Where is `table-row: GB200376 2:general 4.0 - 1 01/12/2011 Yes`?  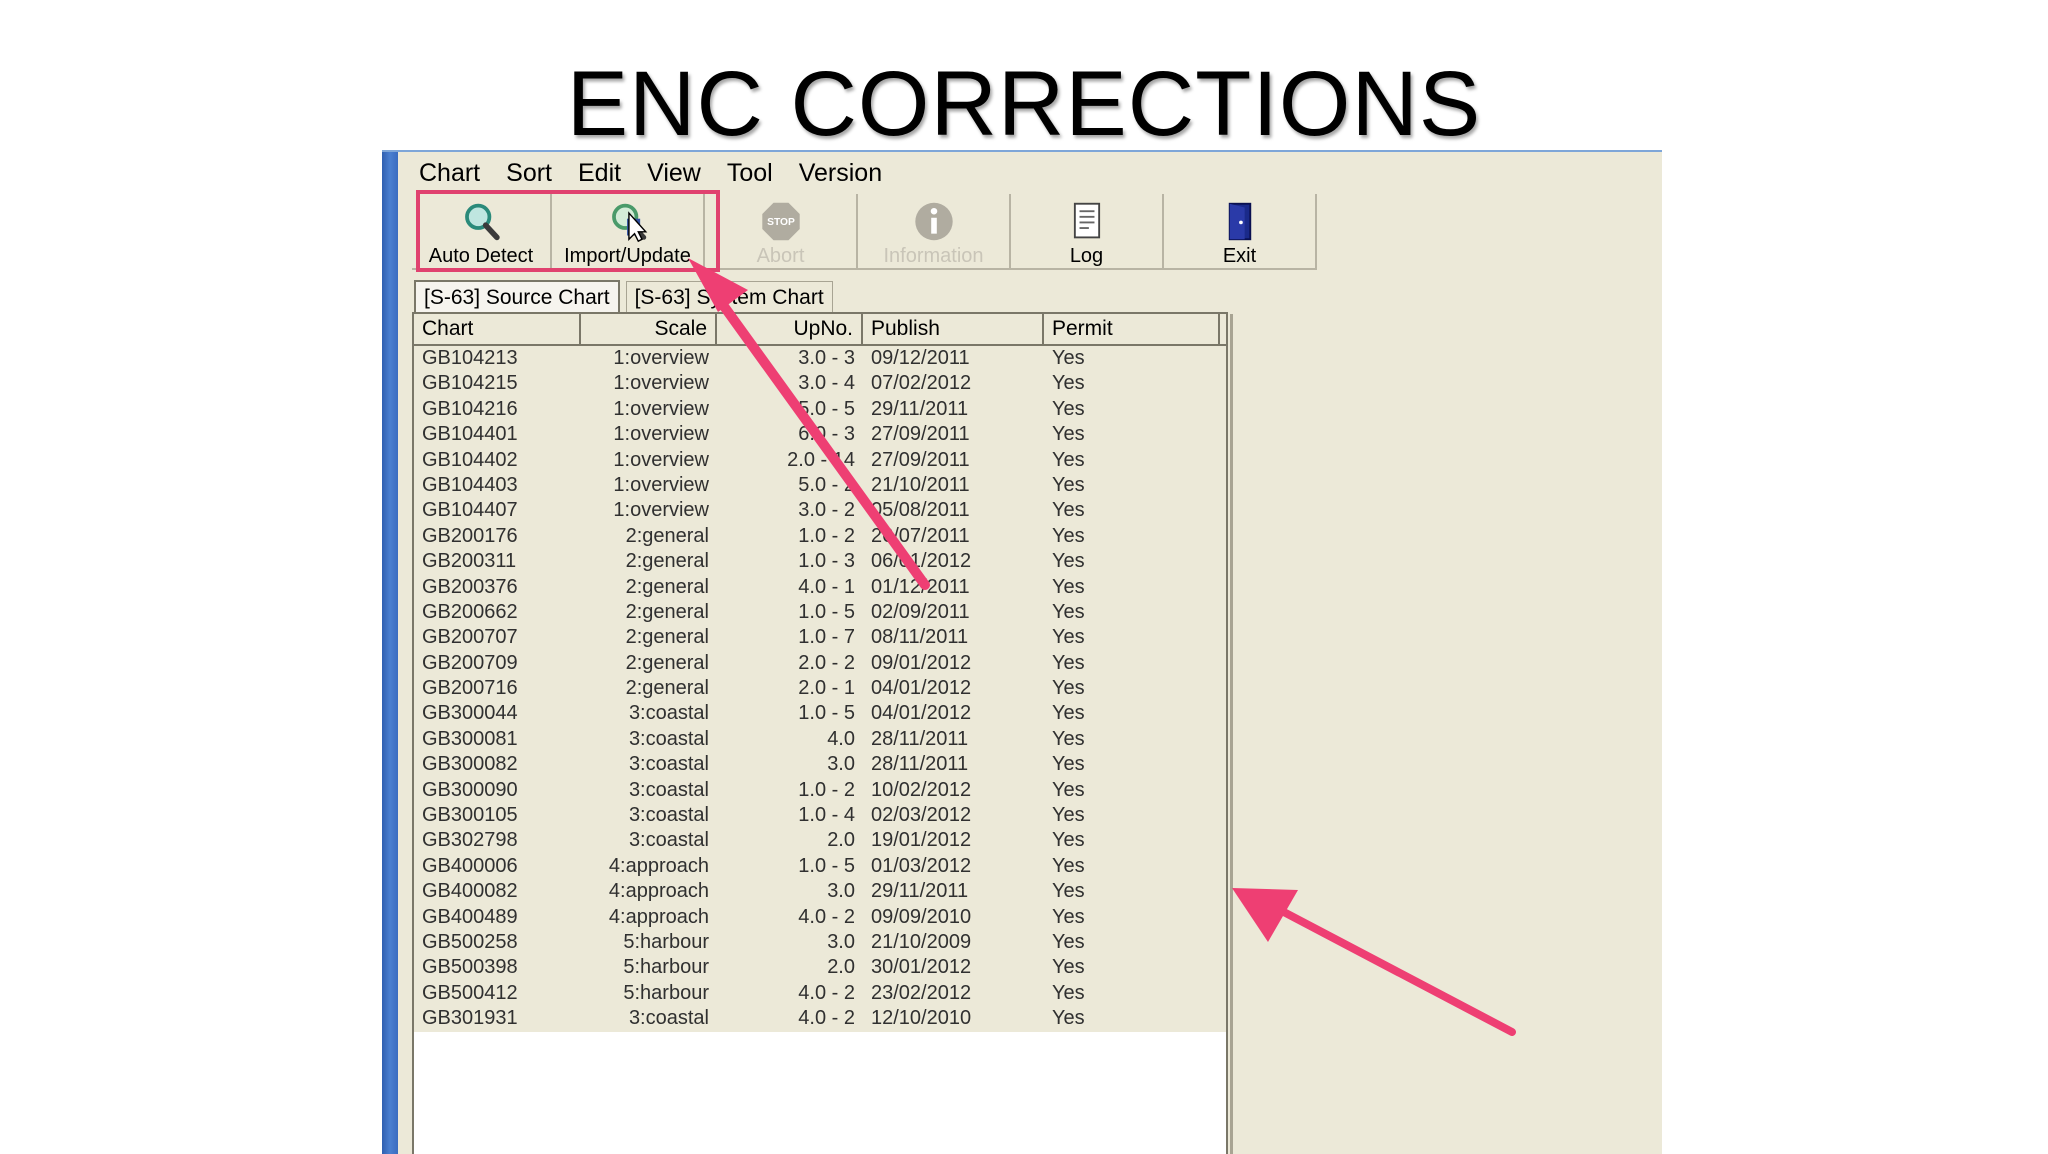 table-row: GB200376 2:general 4.0 - 1 01/12/2011 Yes is located at coordinates (820, 587).